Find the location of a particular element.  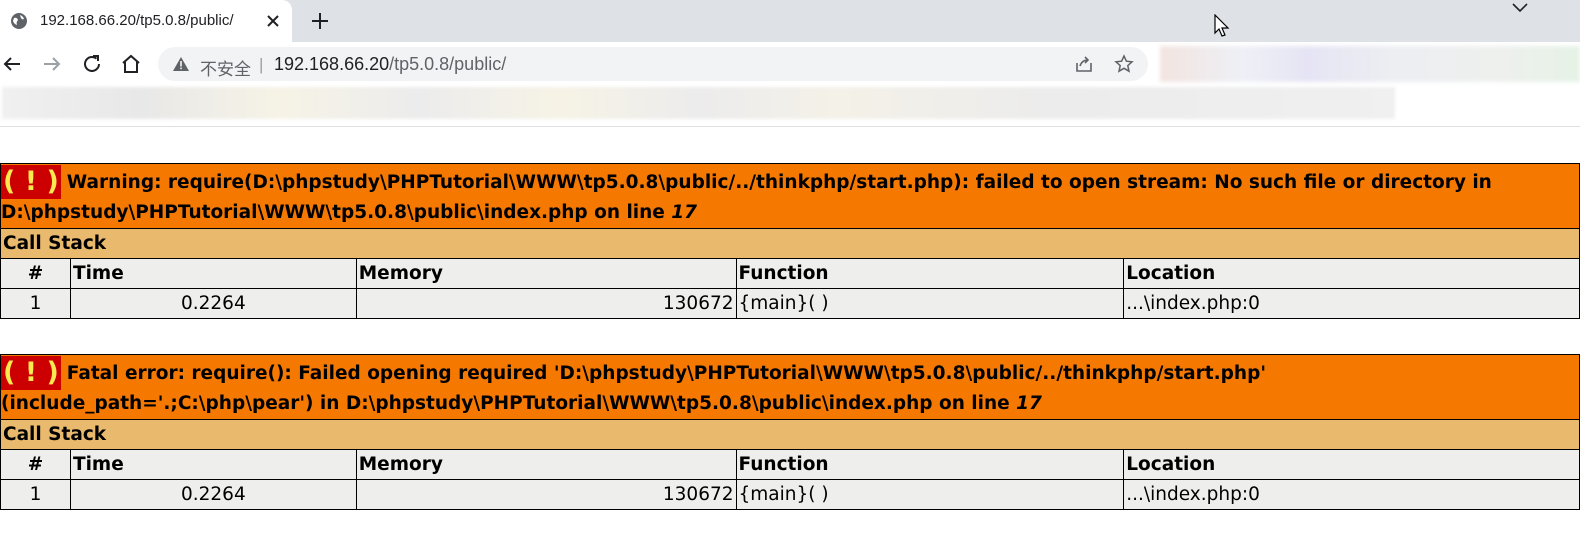

bookmark-star-icon is located at coordinates (1124, 64).